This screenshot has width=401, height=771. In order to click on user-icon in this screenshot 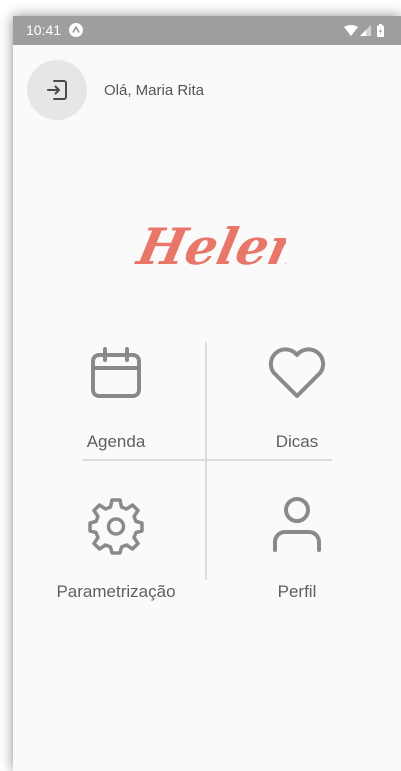, I will do `click(297, 524)`.